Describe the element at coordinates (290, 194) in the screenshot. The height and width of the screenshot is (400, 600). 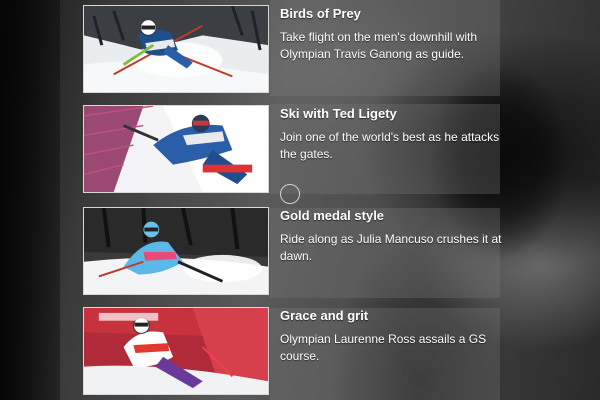
I see `gaze-cursor-ring` at that location.